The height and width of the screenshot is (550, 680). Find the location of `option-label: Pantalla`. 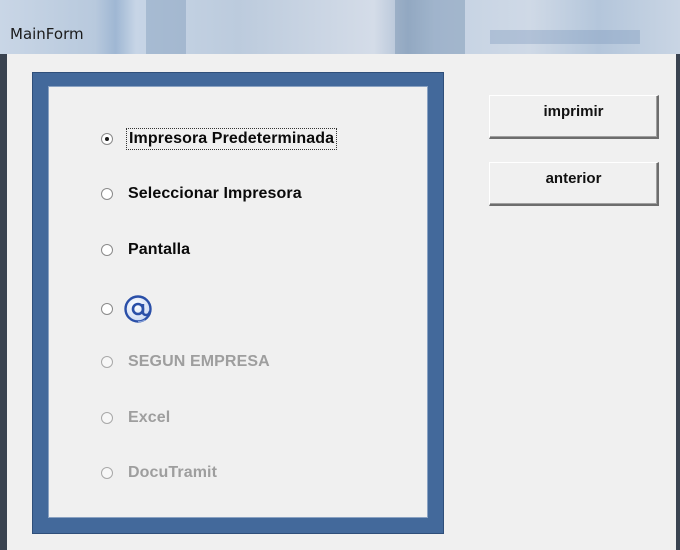

option-label: Pantalla is located at coordinates (159, 249).